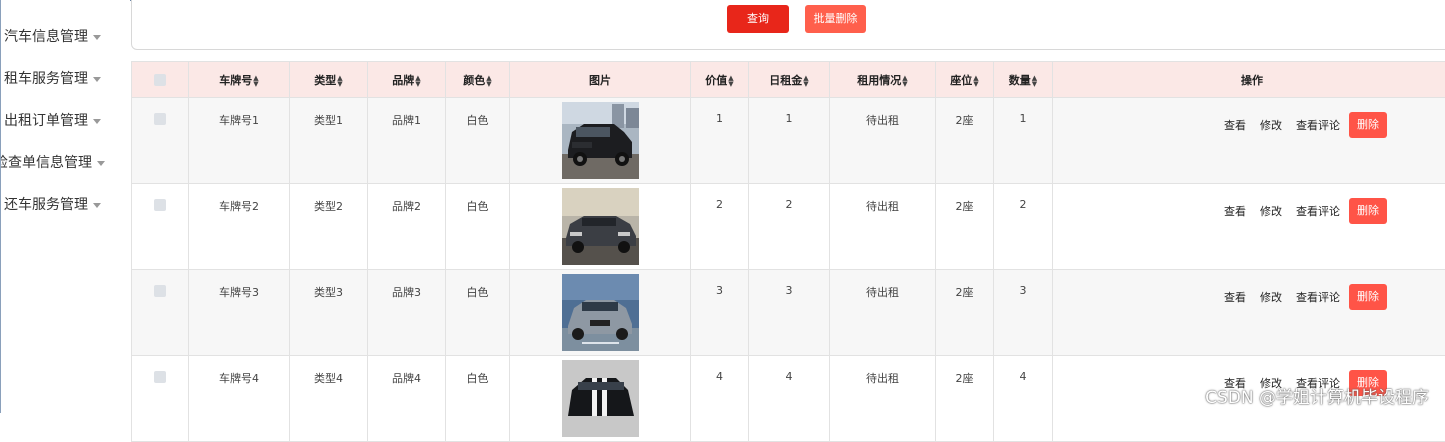  Describe the element at coordinates (325, 80) in the screenshot. I see `column-header-label: 类型` at that location.